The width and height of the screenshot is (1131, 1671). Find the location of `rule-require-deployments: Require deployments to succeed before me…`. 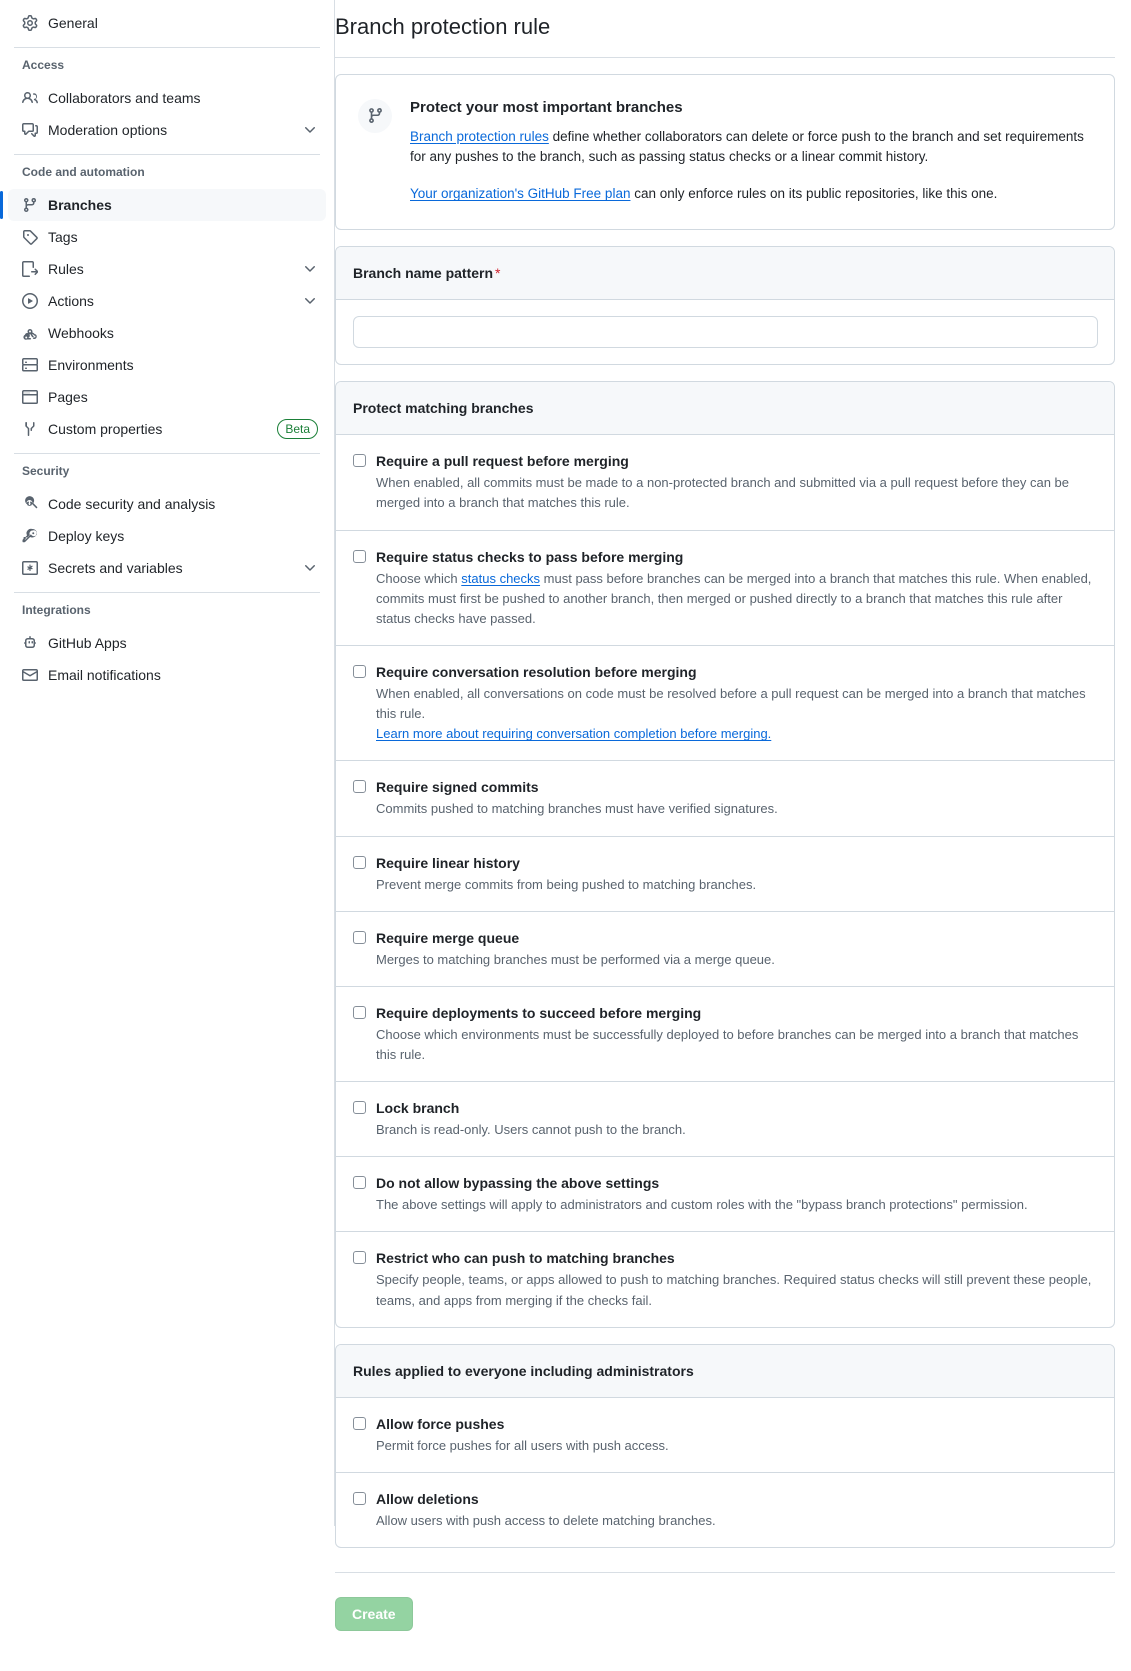

rule-require-deployments: Require deployments to succeed before me… is located at coordinates (725, 1035).